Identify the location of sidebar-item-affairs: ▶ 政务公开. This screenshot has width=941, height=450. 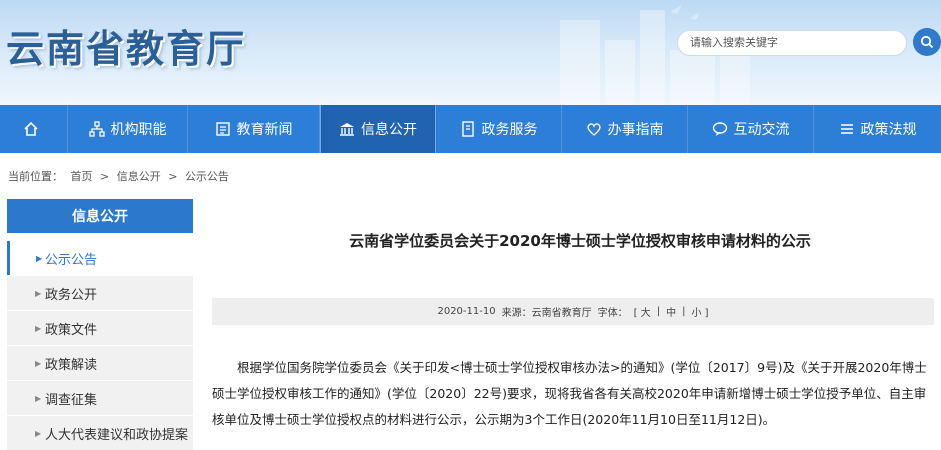
(100, 293).